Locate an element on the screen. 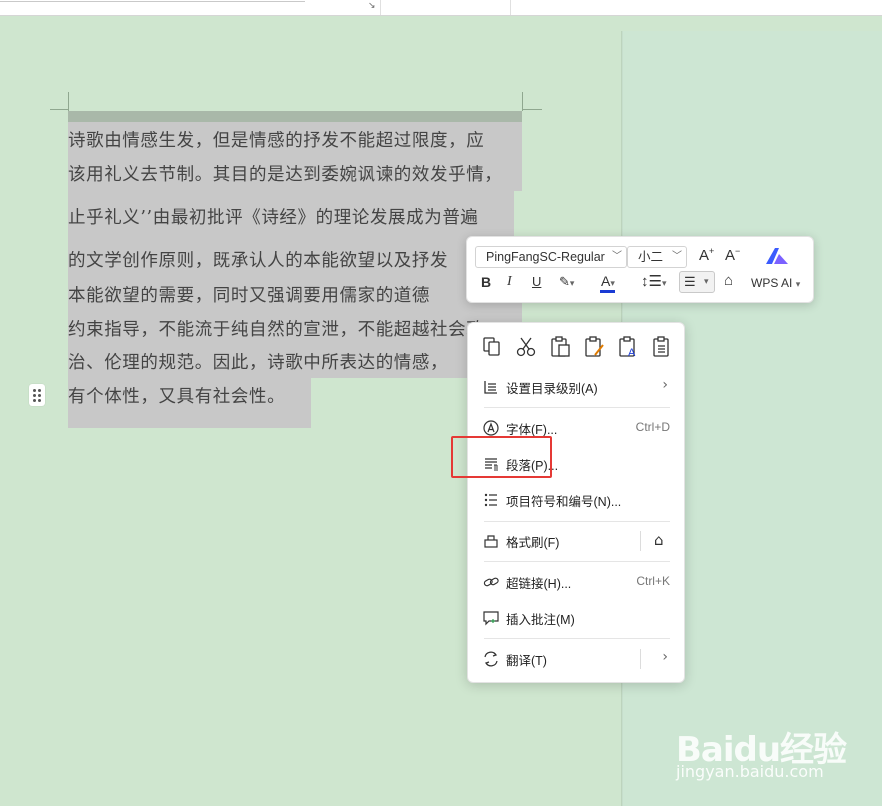 The height and width of the screenshot is (806, 882). text-line: 有个体性，又具有社会性。 is located at coordinates (177, 397).